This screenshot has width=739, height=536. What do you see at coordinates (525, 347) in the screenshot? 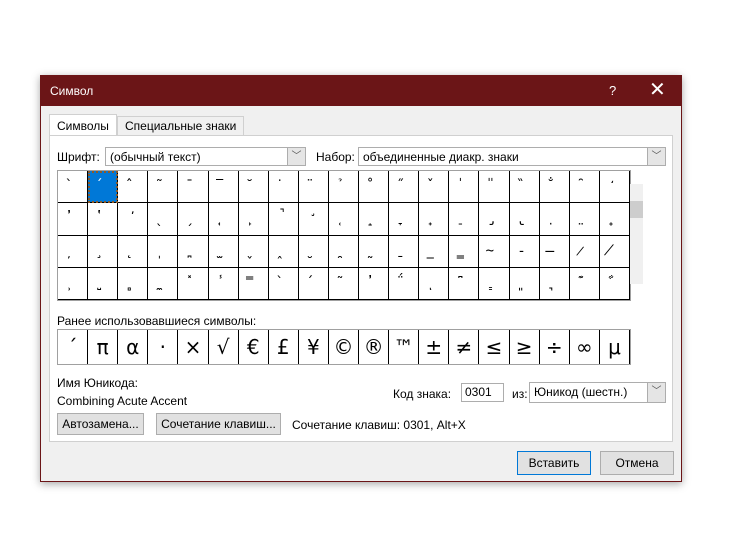
I see `recent-symbol: ≥` at bounding box center [525, 347].